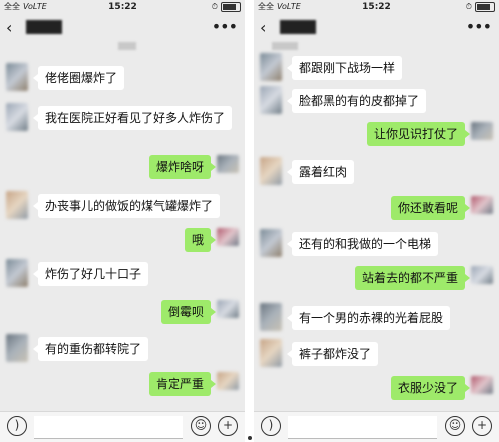  I want to click on received-message-bubble: 都跟刚下战场一样, so click(344, 68).